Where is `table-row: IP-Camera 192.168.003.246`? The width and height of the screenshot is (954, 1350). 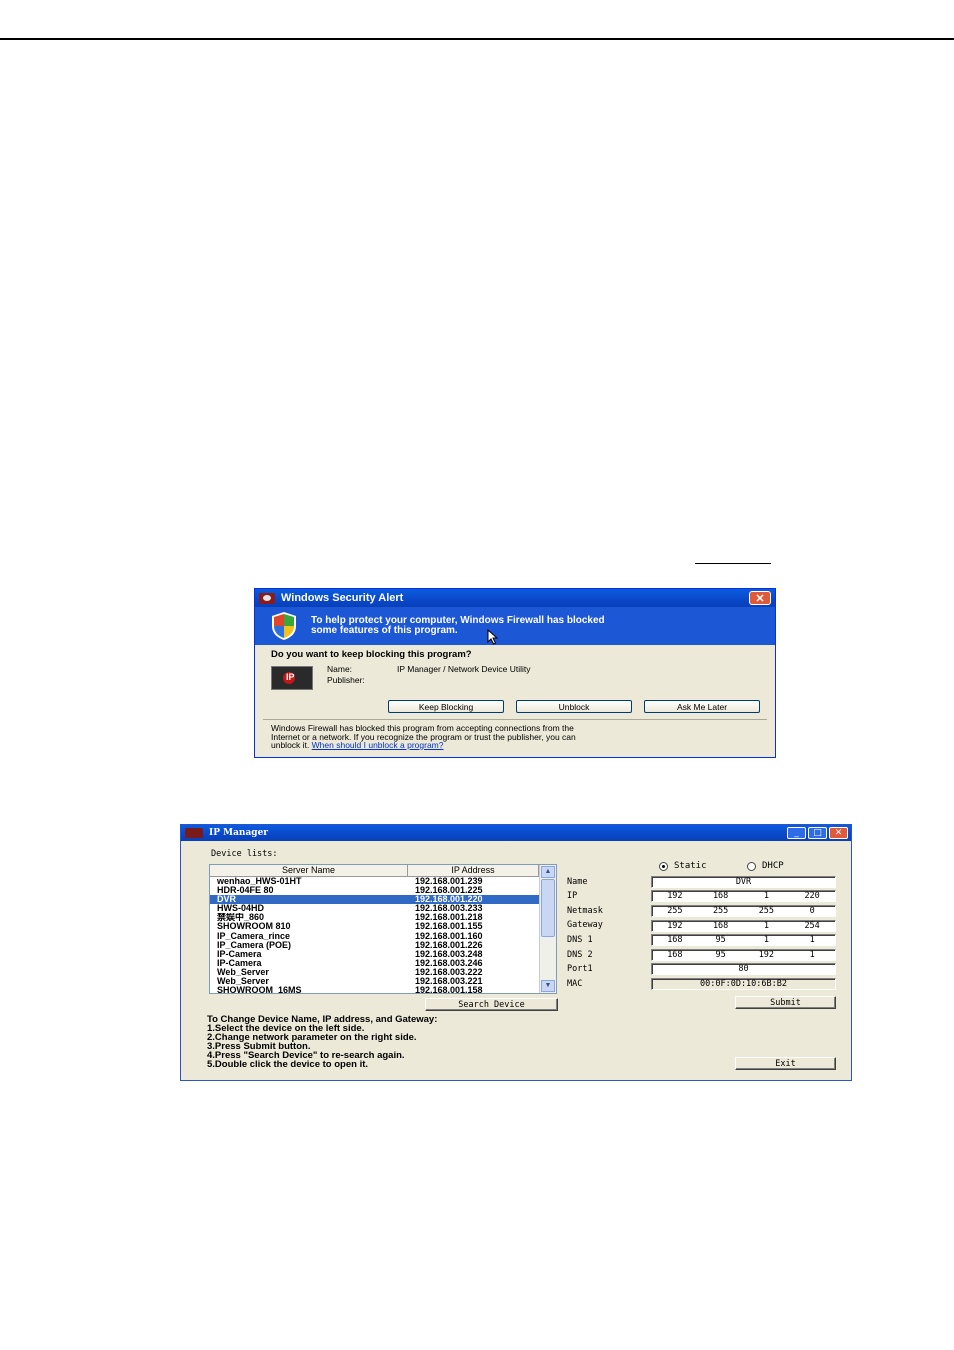 table-row: IP-Camera 192.168.003.246 is located at coordinates (383, 963).